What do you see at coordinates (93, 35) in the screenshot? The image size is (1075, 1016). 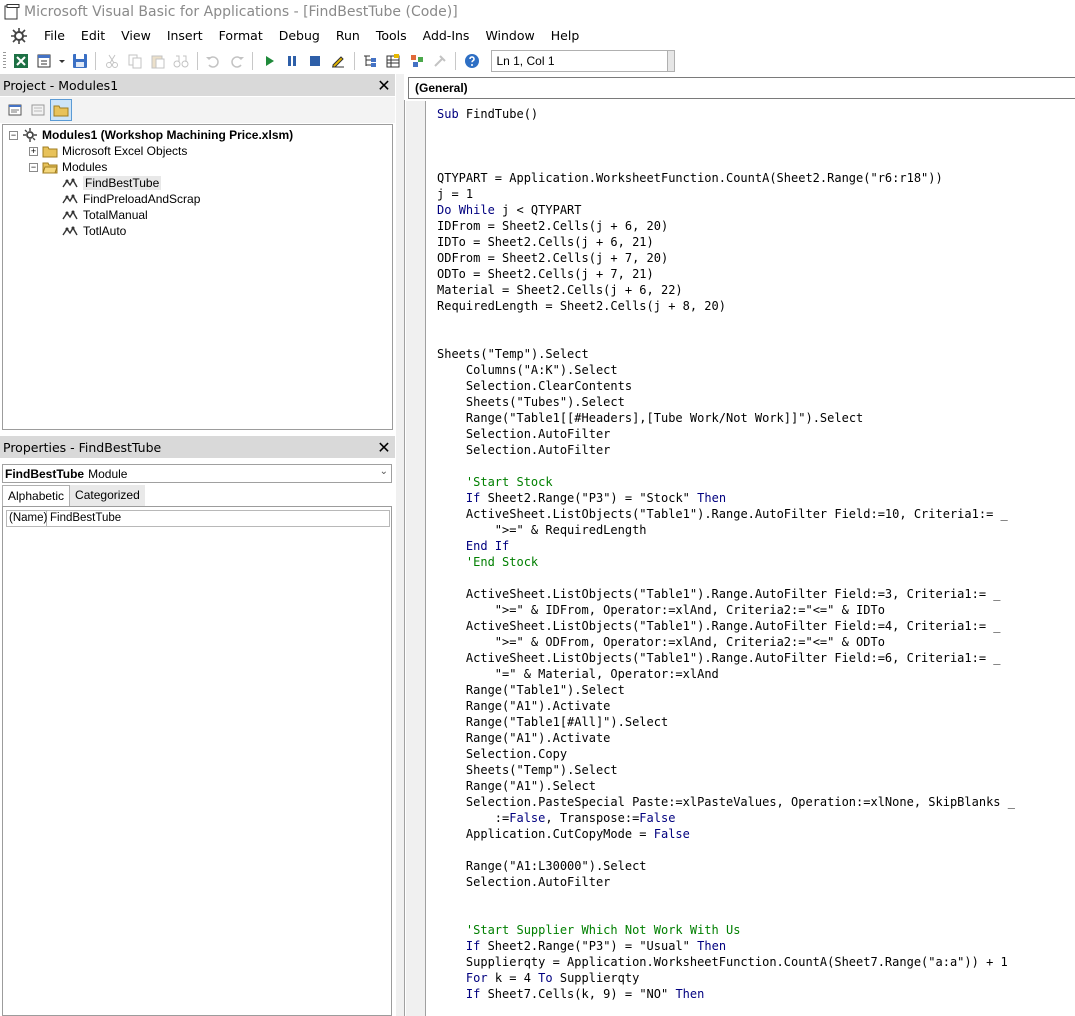 I see `menu-edit: Edit` at bounding box center [93, 35].